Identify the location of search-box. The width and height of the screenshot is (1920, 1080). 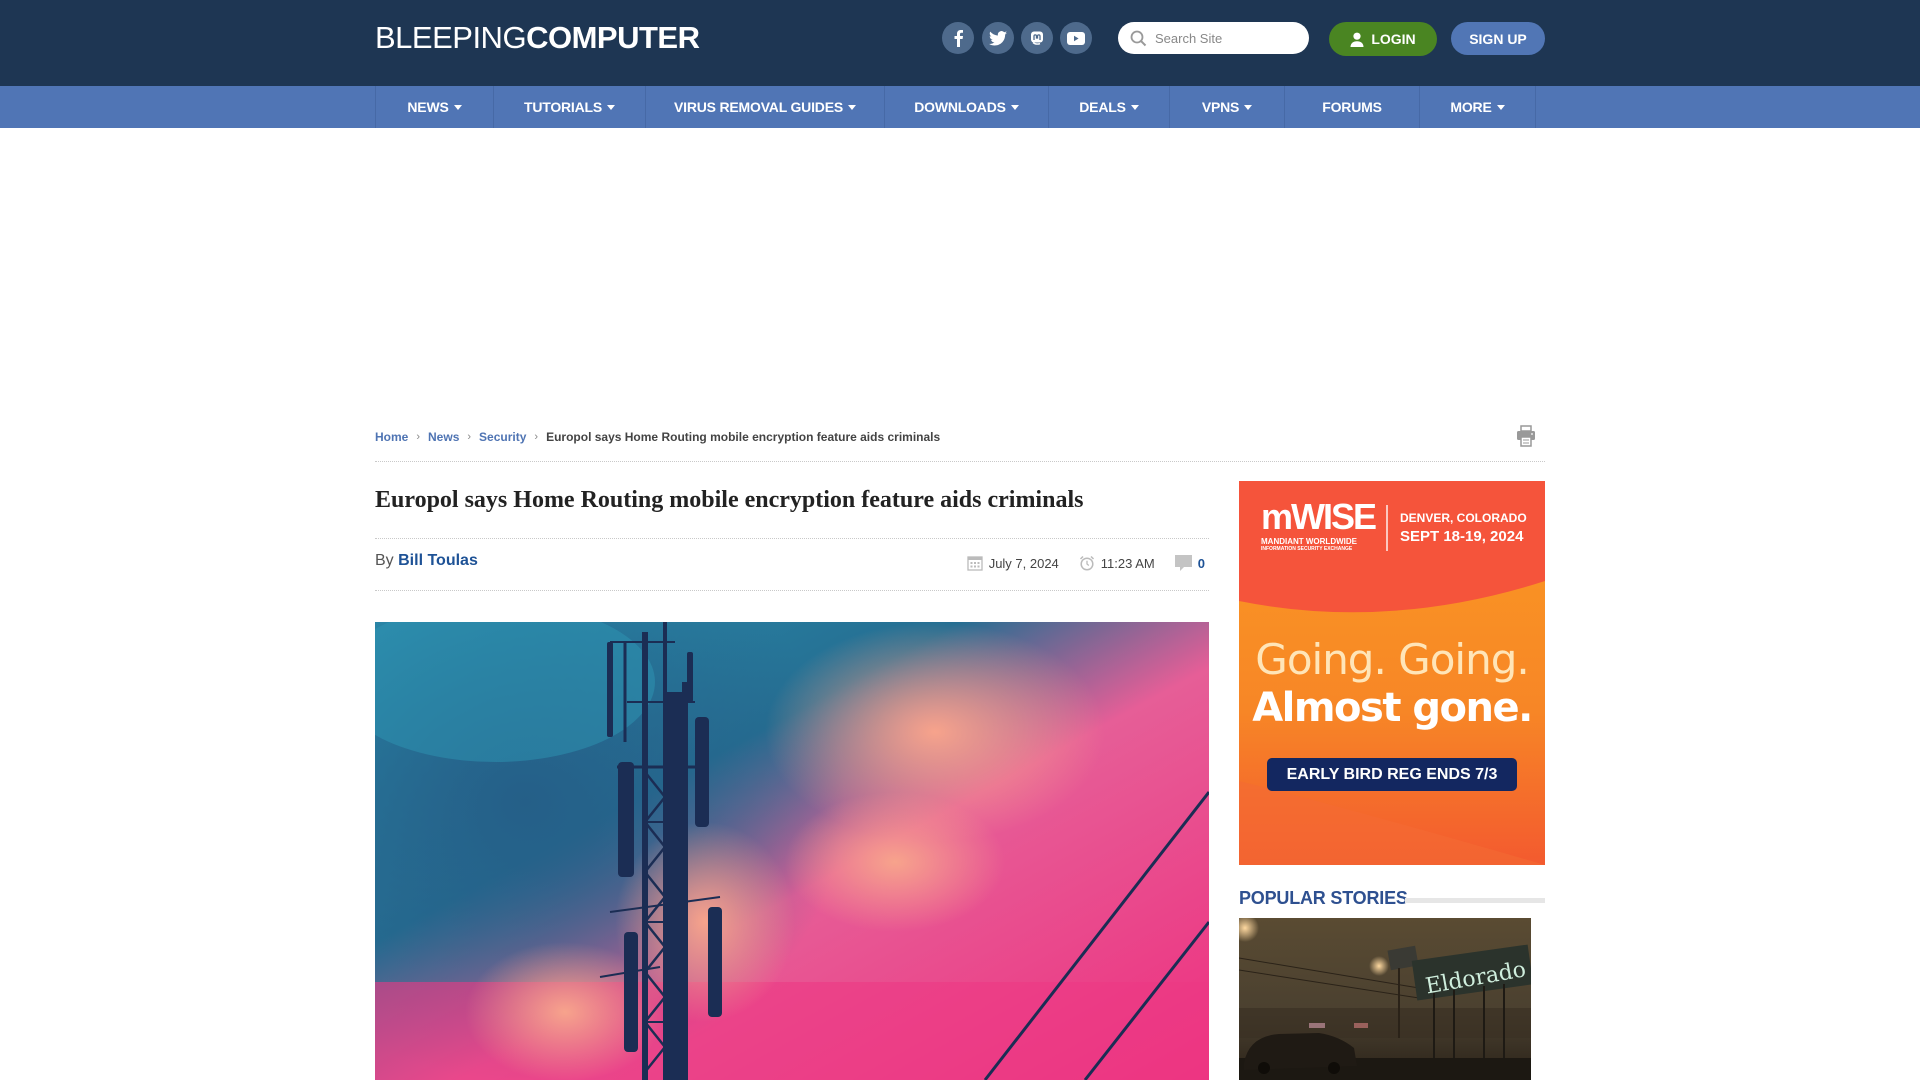
(1213, 38).